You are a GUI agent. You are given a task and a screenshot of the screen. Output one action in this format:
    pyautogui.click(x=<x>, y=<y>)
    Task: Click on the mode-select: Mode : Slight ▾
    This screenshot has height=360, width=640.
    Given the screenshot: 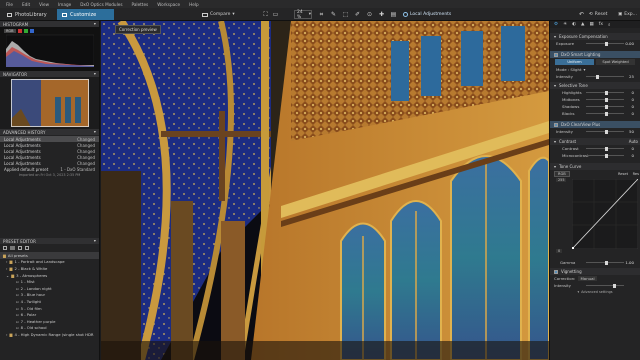 What is the action you would take?
    pyautogui.click(x=595, y=69)
    